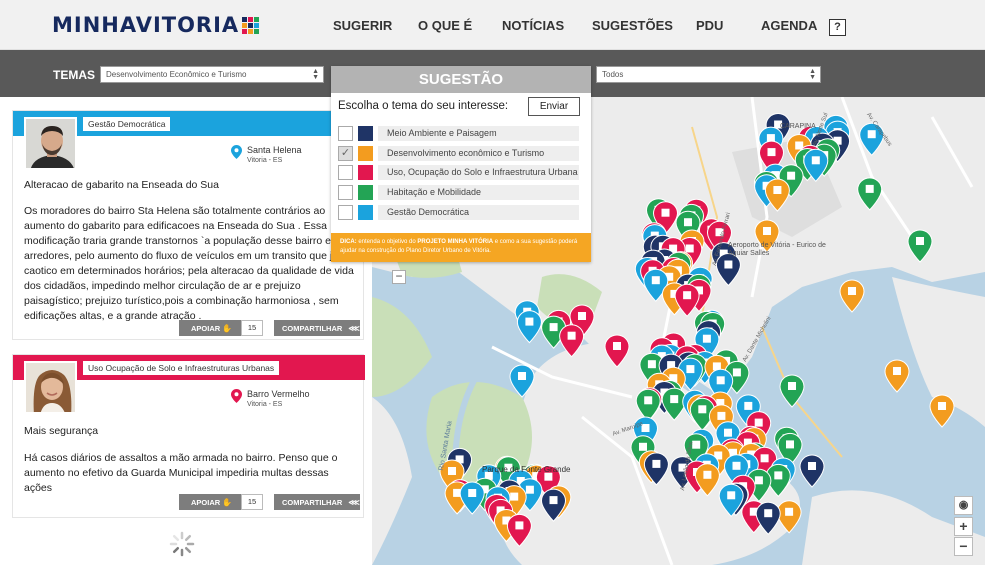 The height and width of the screenshot is (565, 985). What do you see at coordinates (613, 74) in the screenshot?
I see `region-filter-value: Todos` at bounding box center [613, 74].